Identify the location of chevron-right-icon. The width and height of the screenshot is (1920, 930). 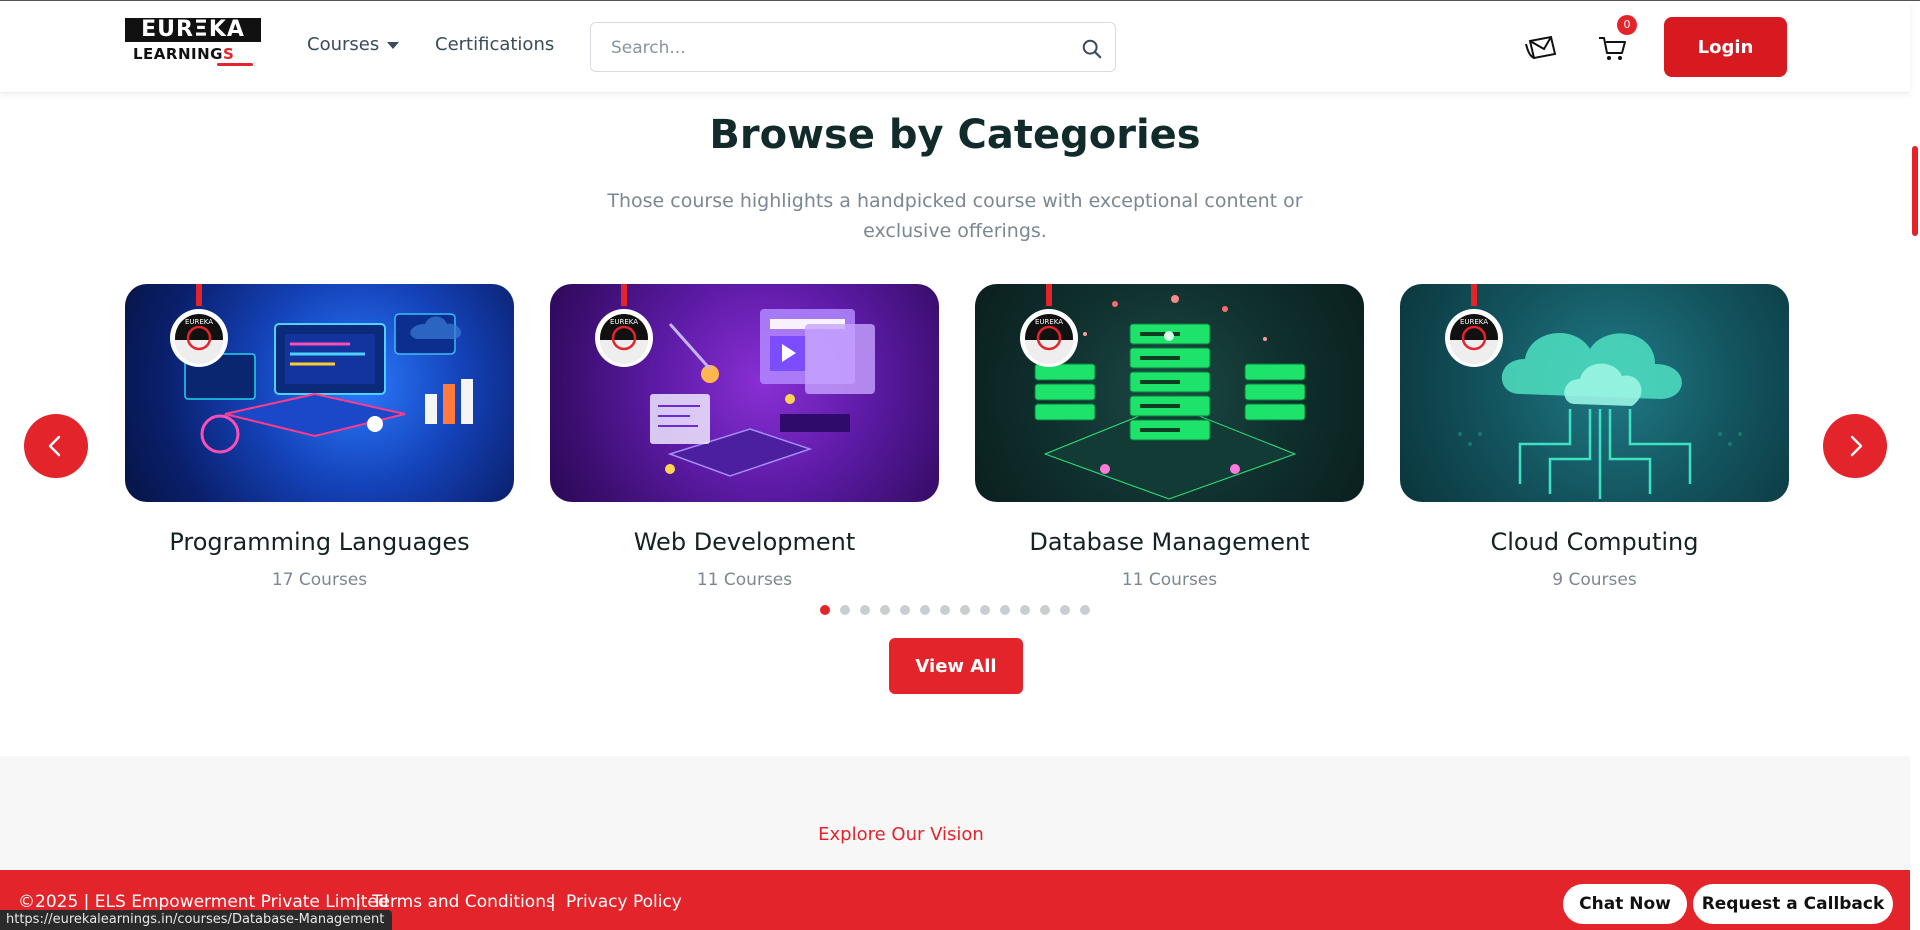
(1856, 446).